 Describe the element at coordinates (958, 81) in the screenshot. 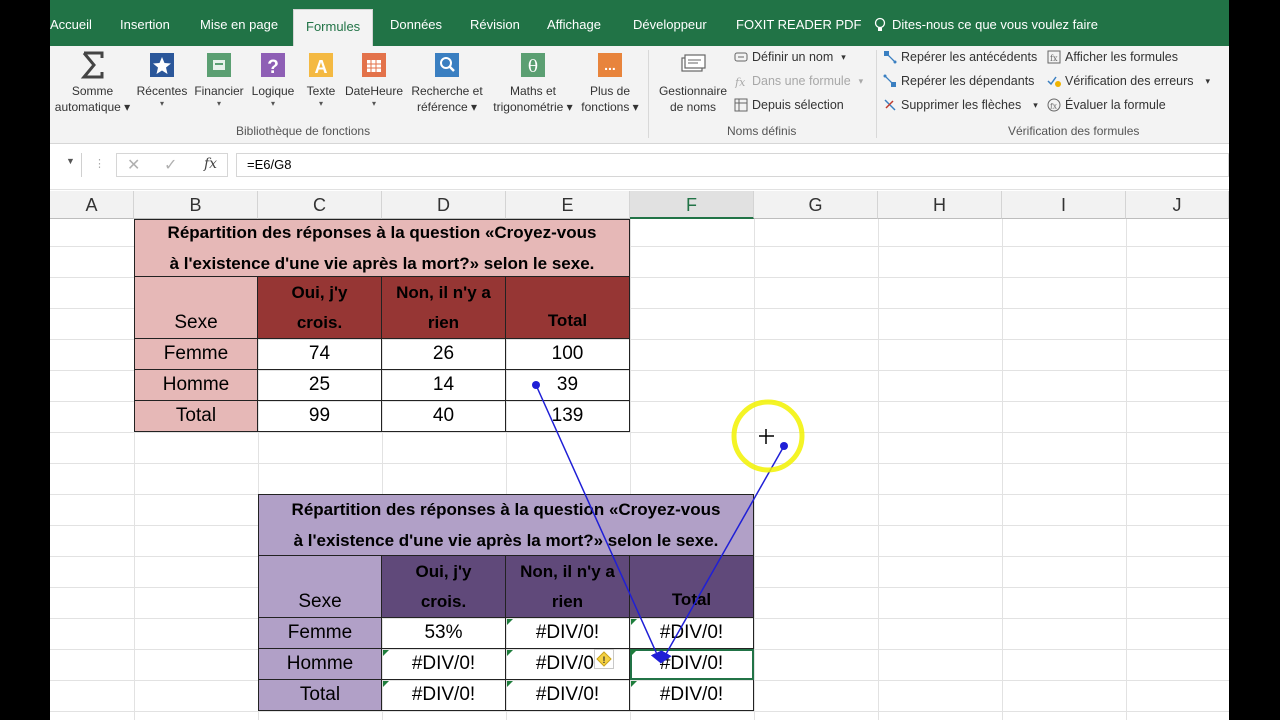

I see `reperer-dependants-button: Repérer les dépendants` at that location.